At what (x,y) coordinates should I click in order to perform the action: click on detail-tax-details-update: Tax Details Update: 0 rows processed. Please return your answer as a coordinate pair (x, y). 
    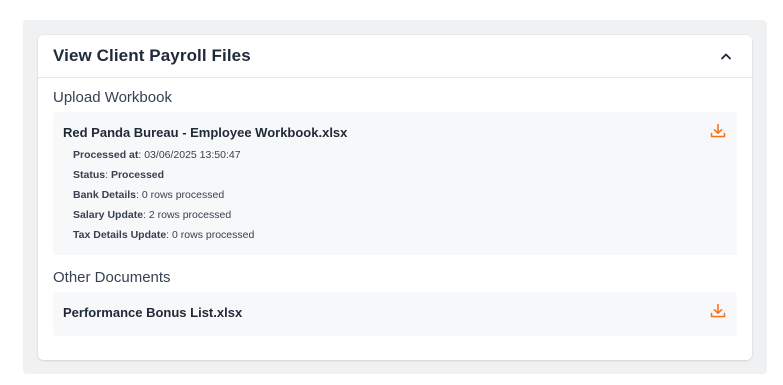
    Looking at the image, I should click on (164, 235).